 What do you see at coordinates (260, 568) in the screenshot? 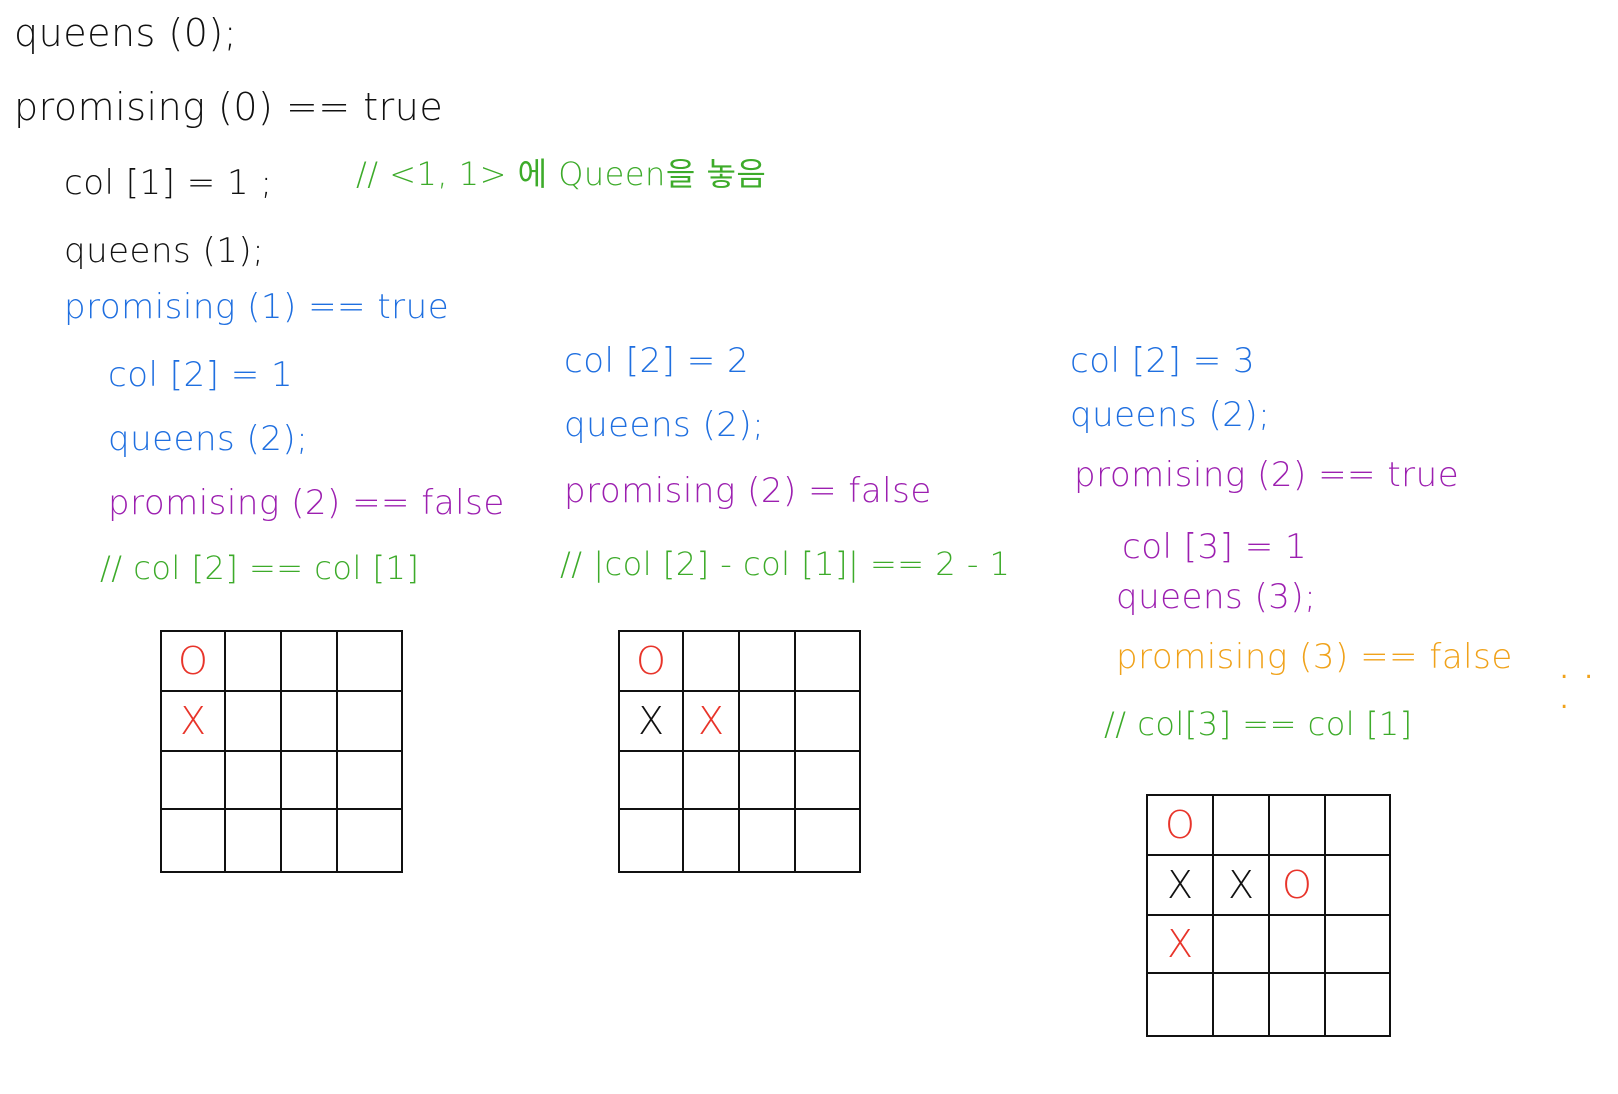
I see `col1-comment: // col [2] == col [1]` at bounding box center [260, 568].